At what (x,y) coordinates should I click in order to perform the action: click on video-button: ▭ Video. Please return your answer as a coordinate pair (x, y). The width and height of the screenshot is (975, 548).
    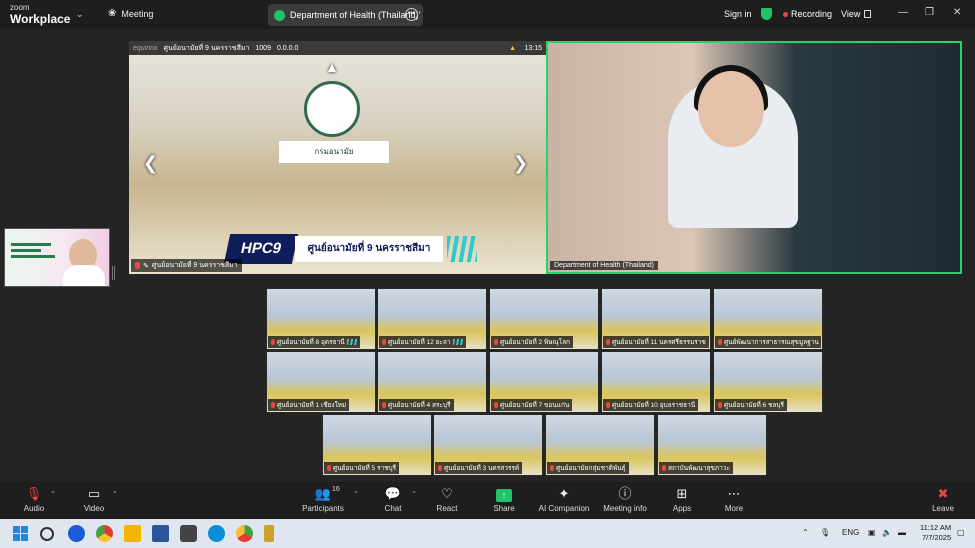
    Looking at the image, I should click on (94, 499).